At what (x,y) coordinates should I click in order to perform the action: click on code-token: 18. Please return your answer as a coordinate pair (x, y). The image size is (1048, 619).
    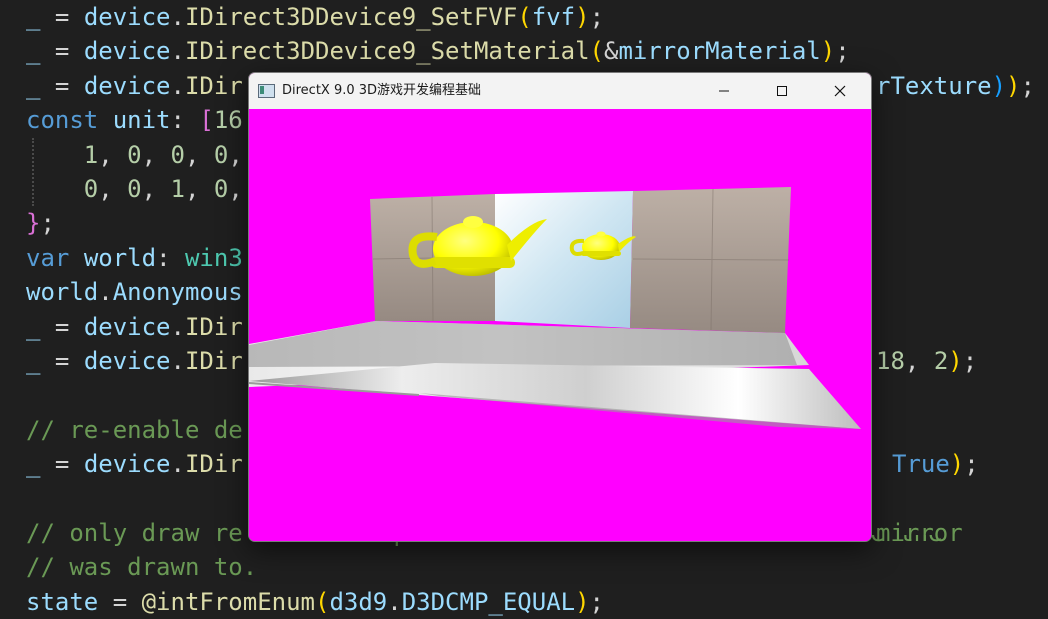
    Looking at the image, I should click on (890, 361).